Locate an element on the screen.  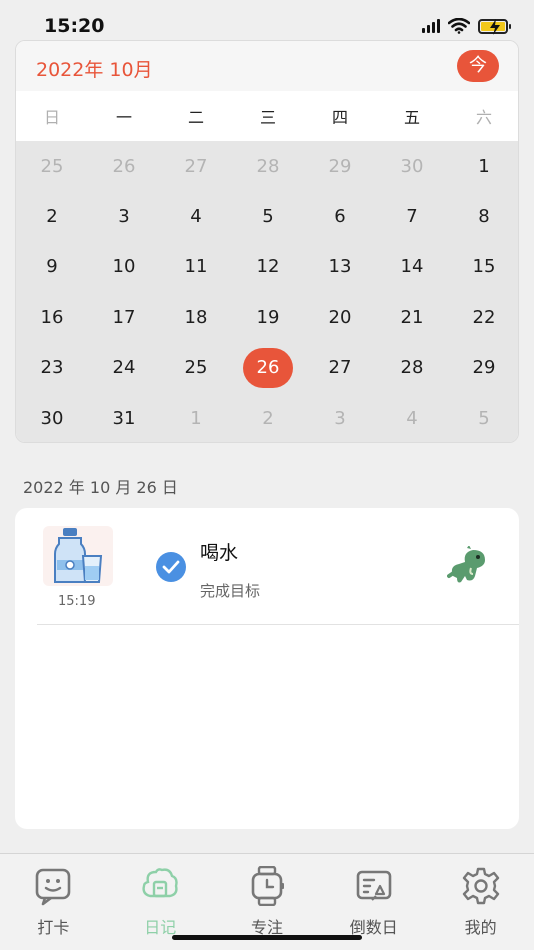
list-item: 15:19 喝水 完成目标 is located at coordinates (267, 566).